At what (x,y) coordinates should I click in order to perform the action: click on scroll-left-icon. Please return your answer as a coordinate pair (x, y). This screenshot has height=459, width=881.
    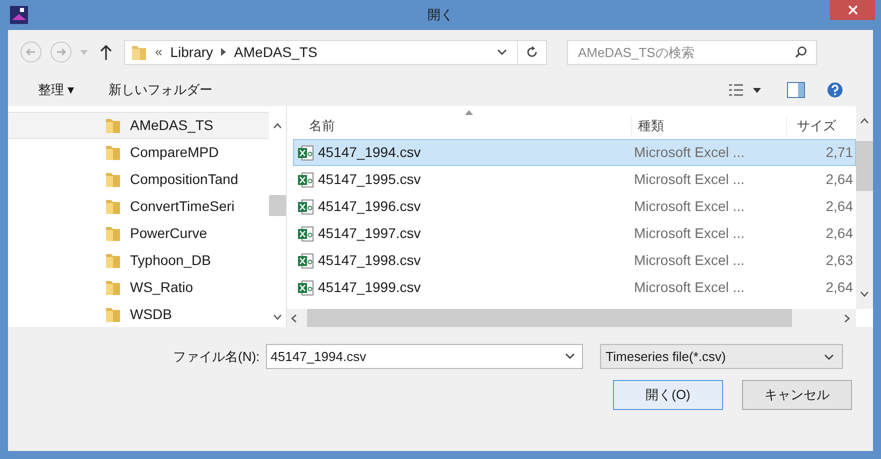
    Looking at the image, I should click on (294, 318).